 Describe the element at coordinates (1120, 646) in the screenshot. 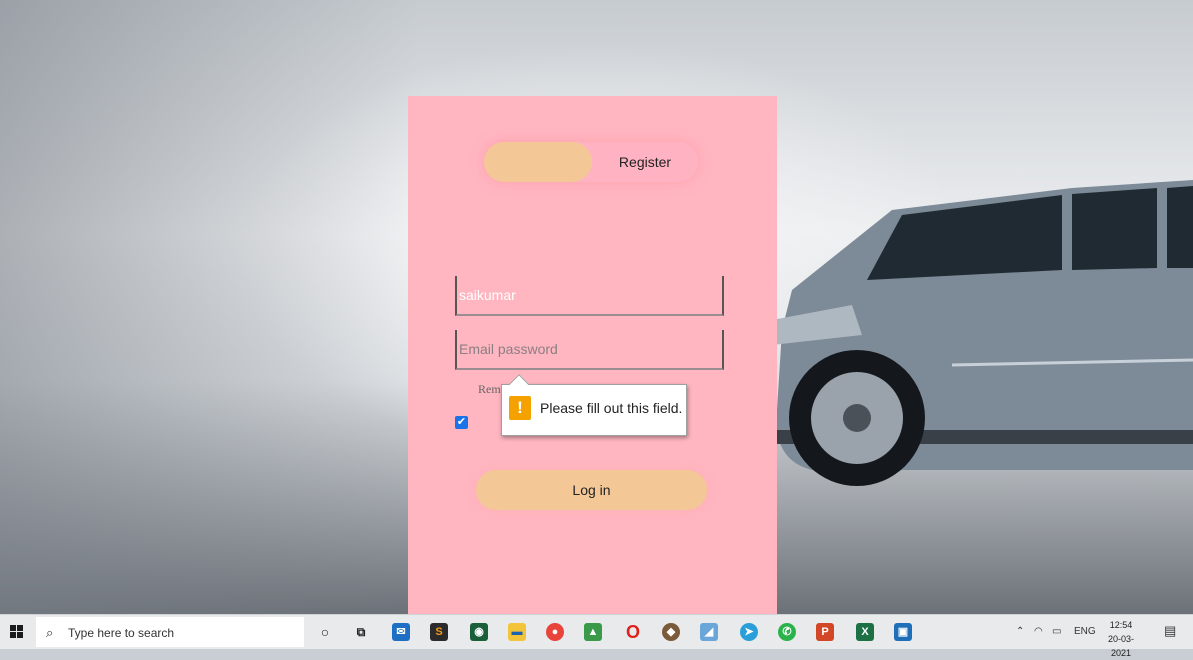

I see `clock-date: 20-03-2021` at that location.